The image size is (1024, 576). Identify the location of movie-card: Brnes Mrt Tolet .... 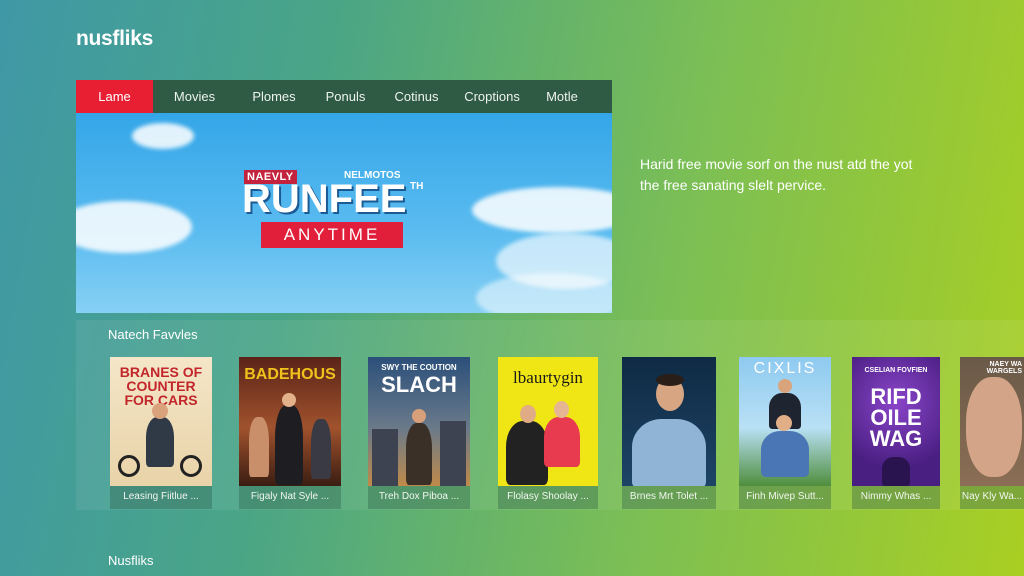
(669, 433).